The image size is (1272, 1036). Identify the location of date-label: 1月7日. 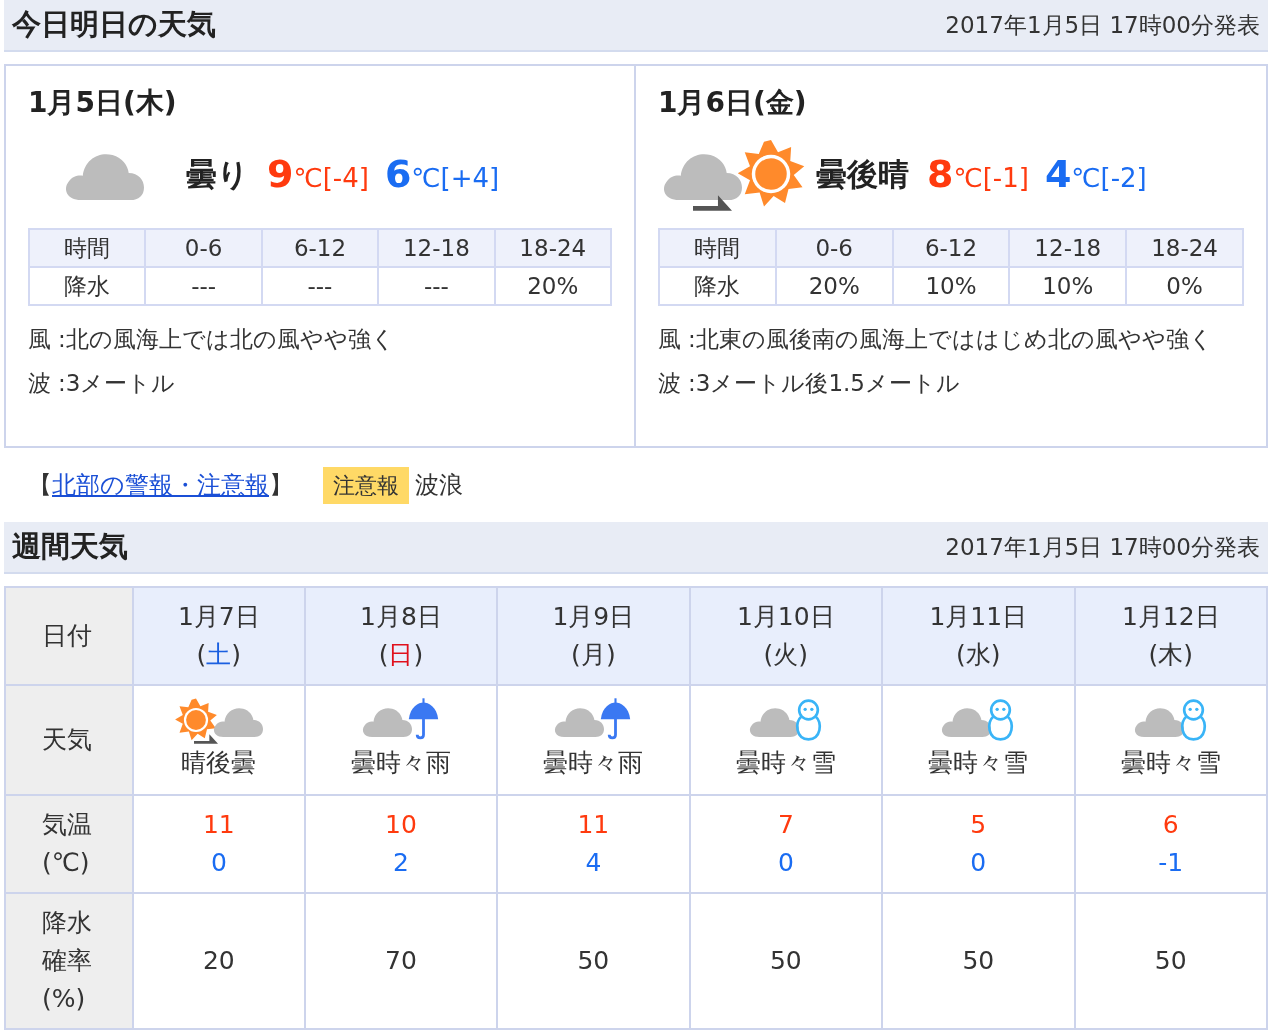
(218, 617).